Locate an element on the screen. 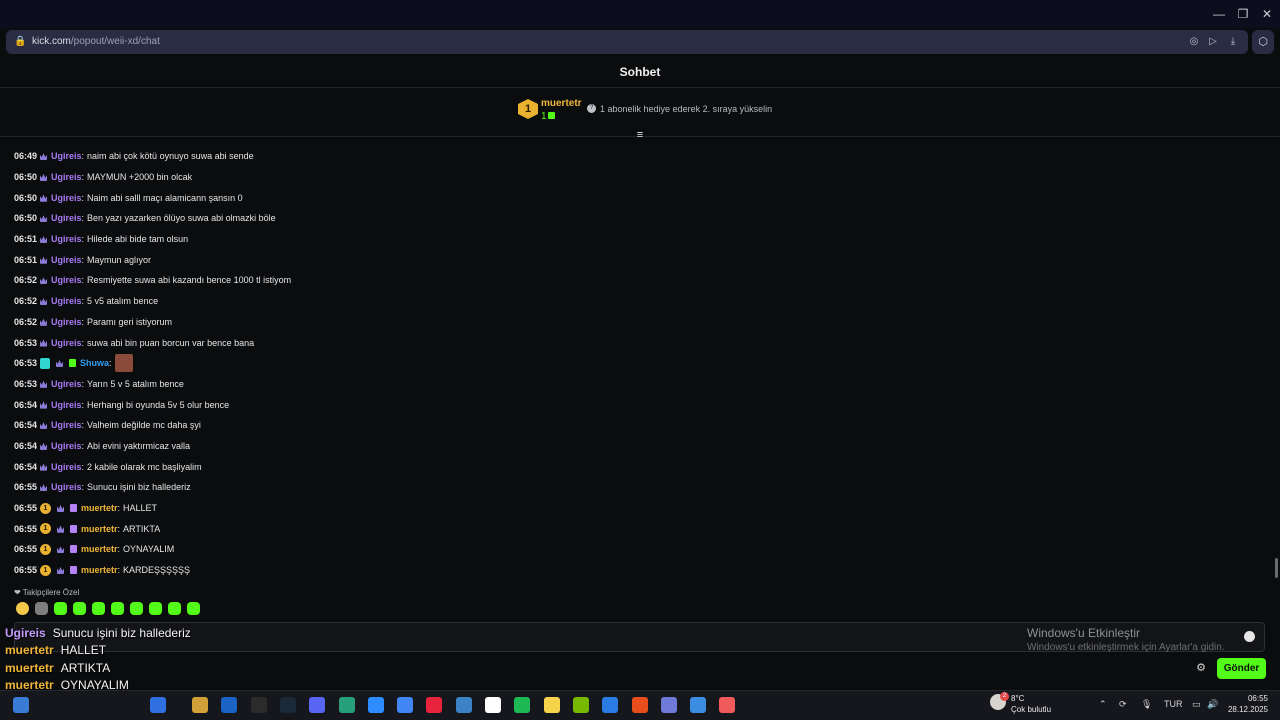  minimize-button: — is located at coordinates (1219, 14).